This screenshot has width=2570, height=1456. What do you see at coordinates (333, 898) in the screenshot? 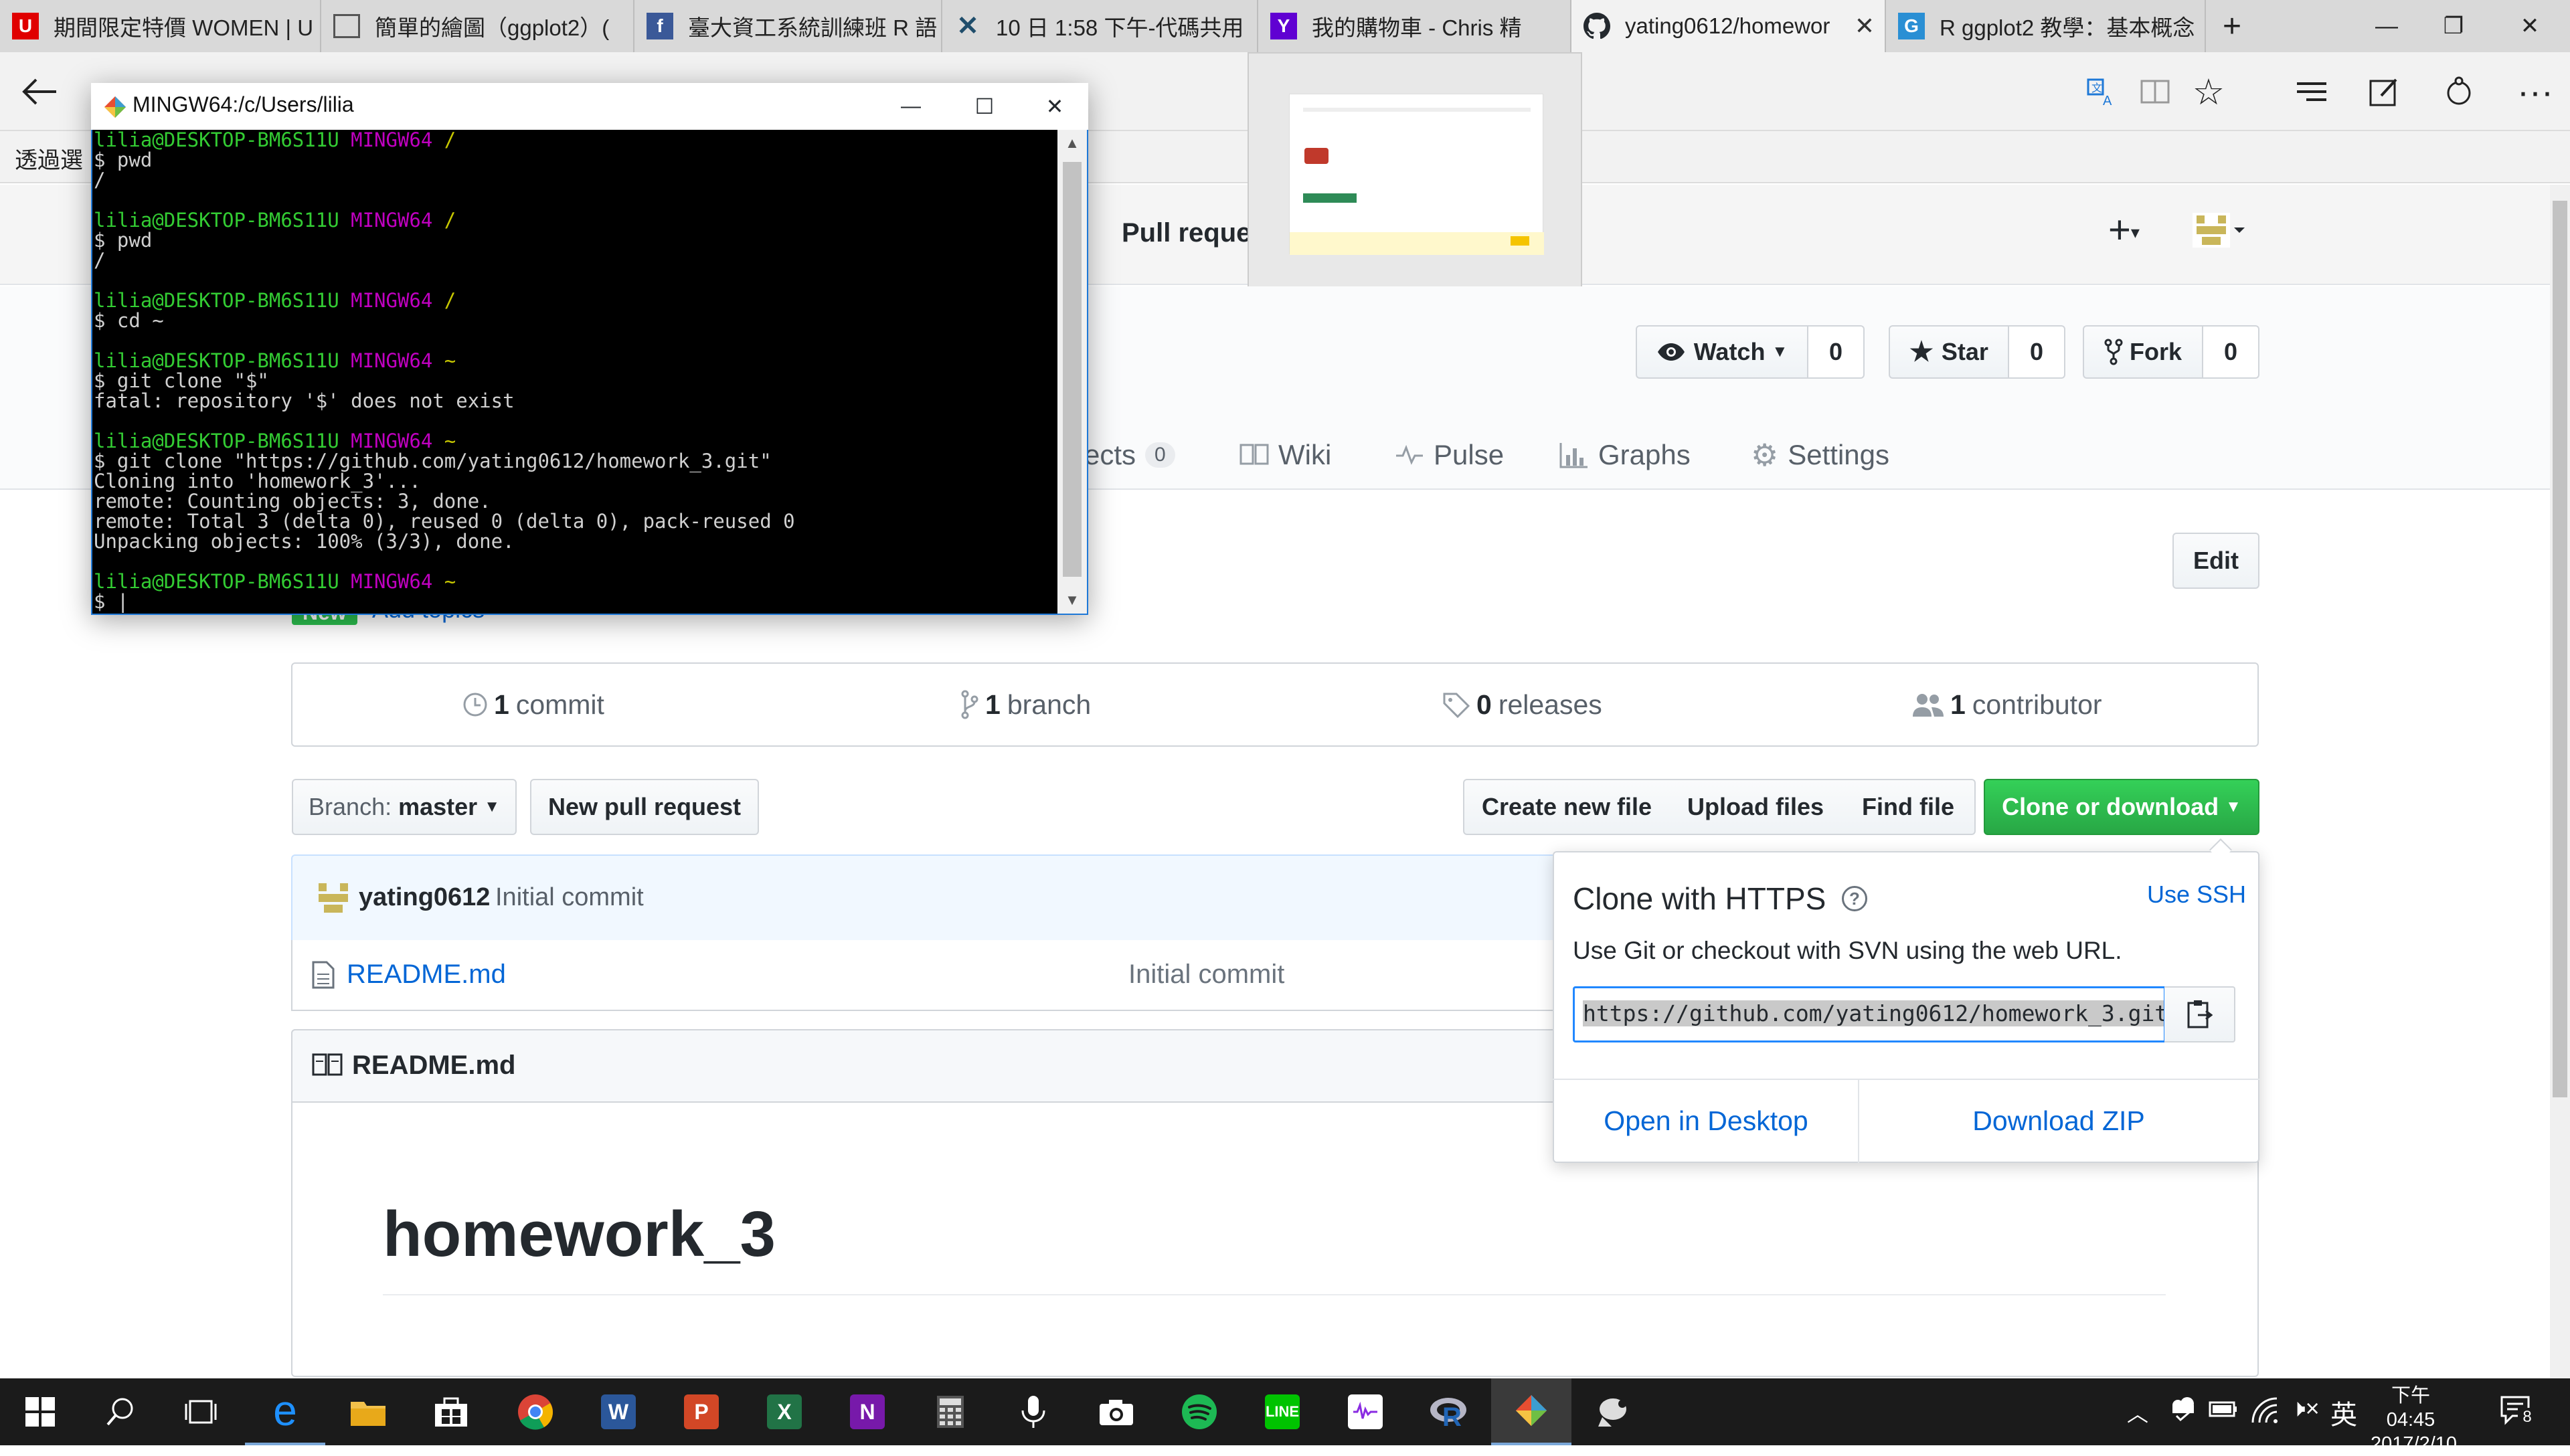
I see `author-avatar` at bounding box center [333, 898].